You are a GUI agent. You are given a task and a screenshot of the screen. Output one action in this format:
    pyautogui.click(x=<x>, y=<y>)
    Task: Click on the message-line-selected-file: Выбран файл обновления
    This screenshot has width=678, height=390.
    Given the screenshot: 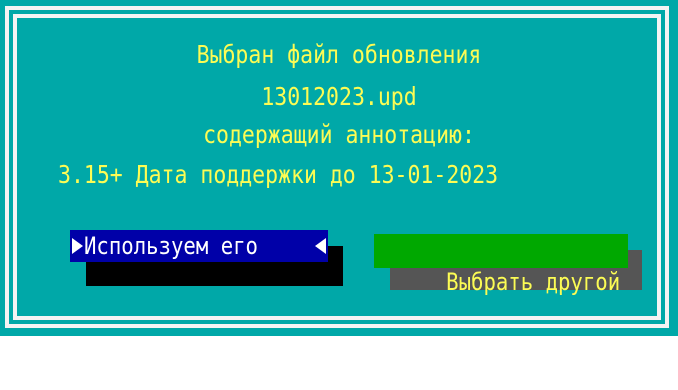 What is the action you would take?
    pyautogui.click(x=339, y=54)
    